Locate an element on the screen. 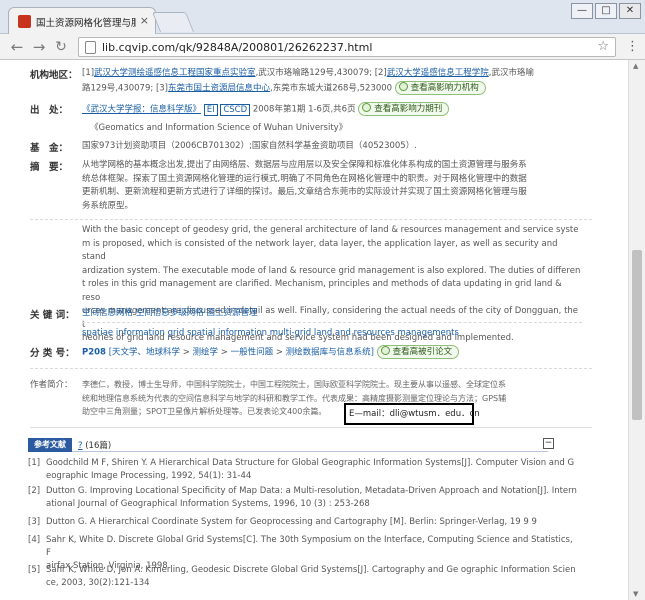 The height and width of the screenshot is (600, 645). keyword-link: 国土资源管理 is located at coordinates (231, 313).